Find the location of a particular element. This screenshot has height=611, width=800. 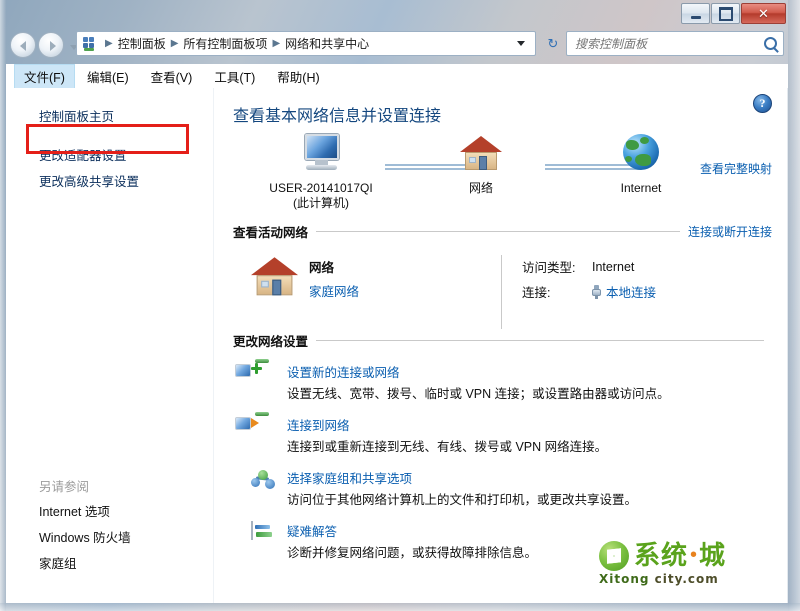

task-item-connect-to-network: 连接到网络 连接到或重新连接到无线、有线、拨号或 VPN 网络连接。 is located at coordinates (510, 434).